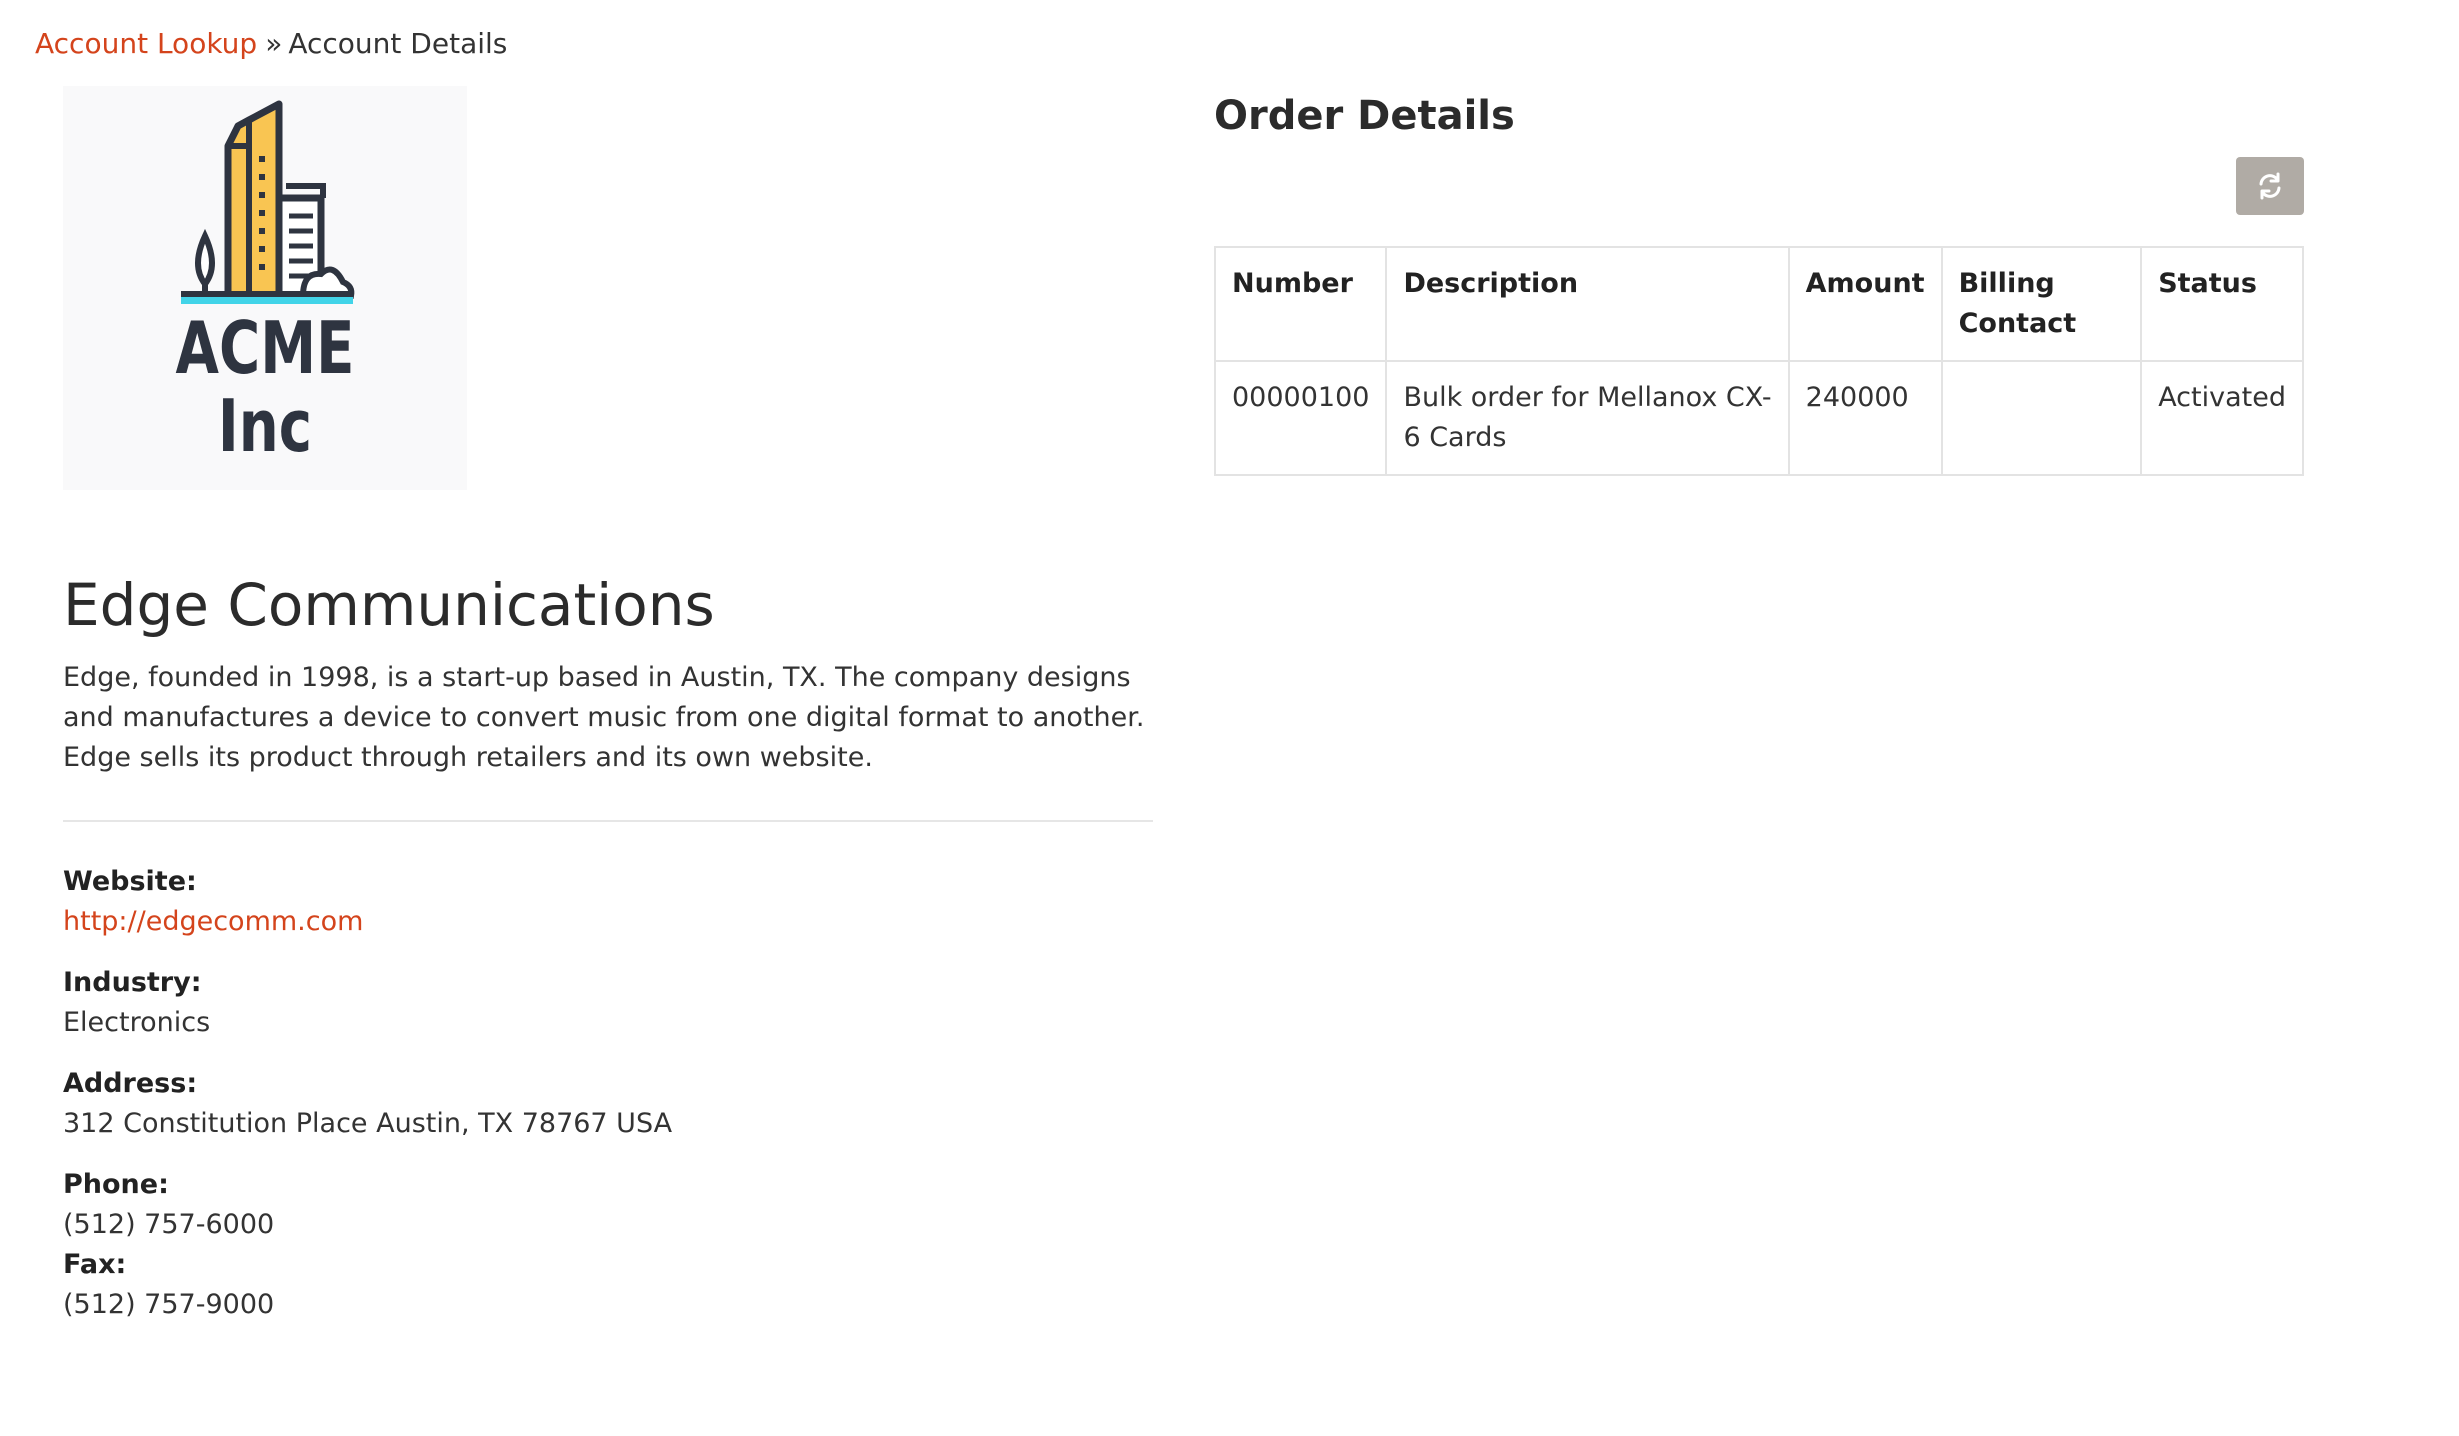 The image size is (2459, 1436). Describe the element at coordinates (265, 426) in the screenshot. I see `logo-text-line2: Inc` at that location.